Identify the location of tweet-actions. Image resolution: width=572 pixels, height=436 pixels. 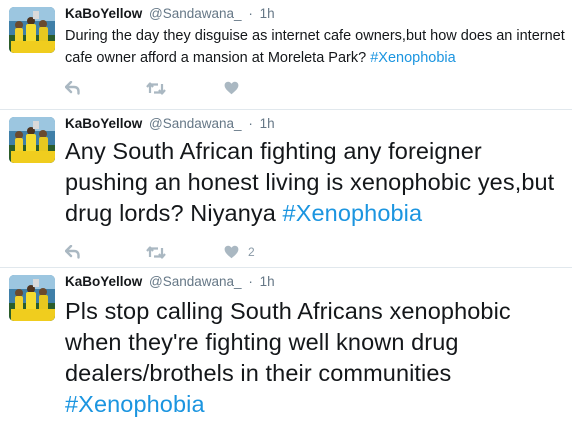
(156, 88).